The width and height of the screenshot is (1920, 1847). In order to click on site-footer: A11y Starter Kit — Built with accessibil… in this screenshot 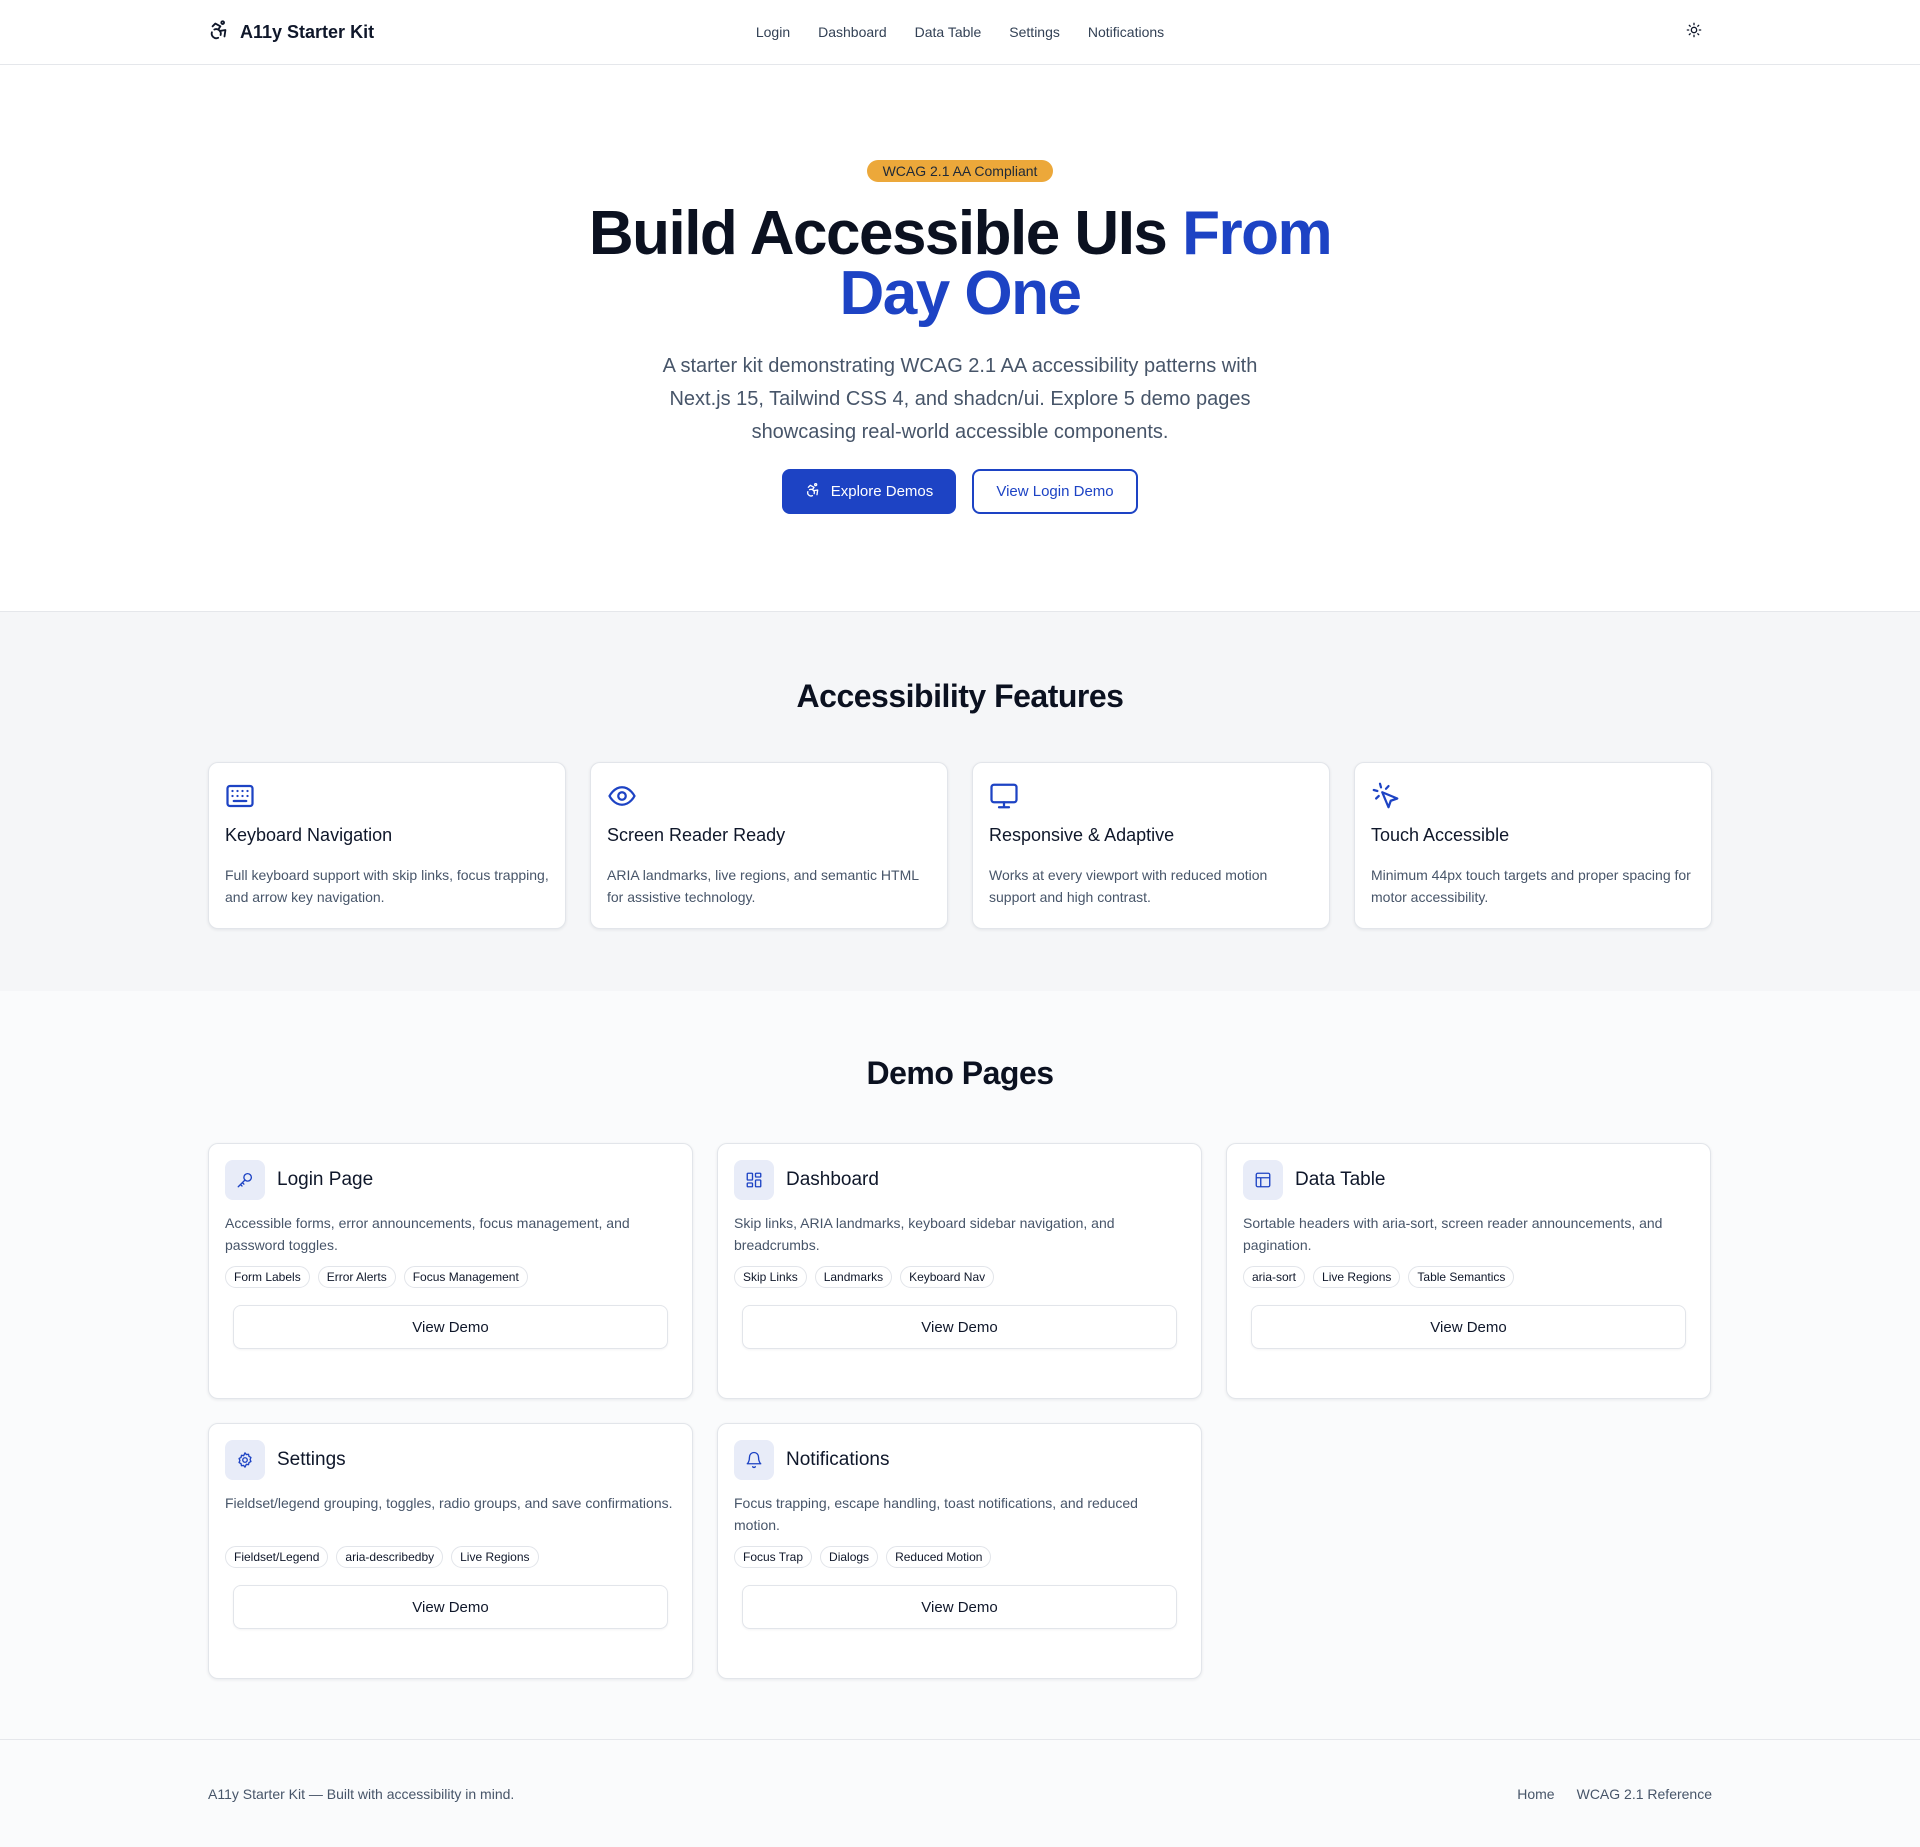, I will do `click(960, 1793)`.